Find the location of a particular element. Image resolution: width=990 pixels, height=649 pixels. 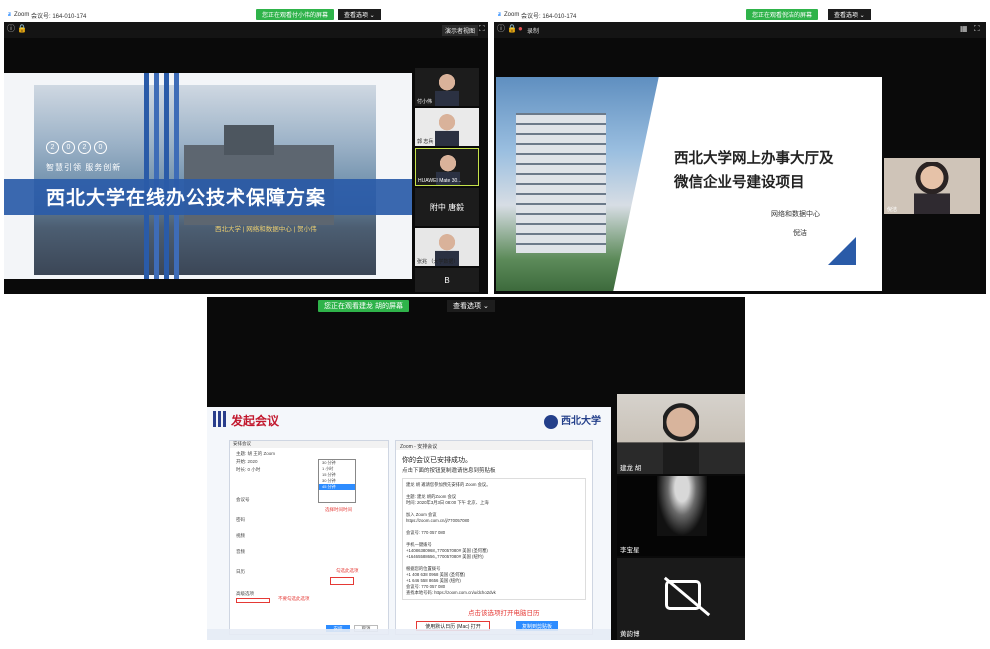

annotation-open-calendar: 点击该选项打开电脑日历 is located at coordinates (504, 613).